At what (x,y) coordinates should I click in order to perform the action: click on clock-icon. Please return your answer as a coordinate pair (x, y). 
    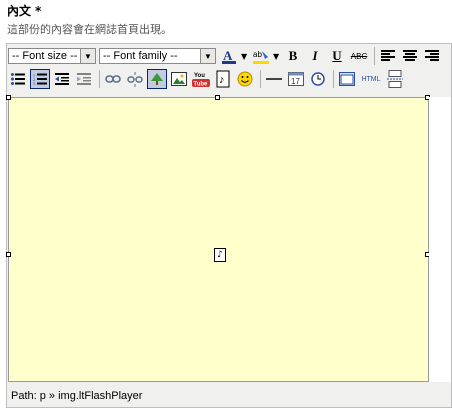
    Looking at the image, I should click on (318, 79).